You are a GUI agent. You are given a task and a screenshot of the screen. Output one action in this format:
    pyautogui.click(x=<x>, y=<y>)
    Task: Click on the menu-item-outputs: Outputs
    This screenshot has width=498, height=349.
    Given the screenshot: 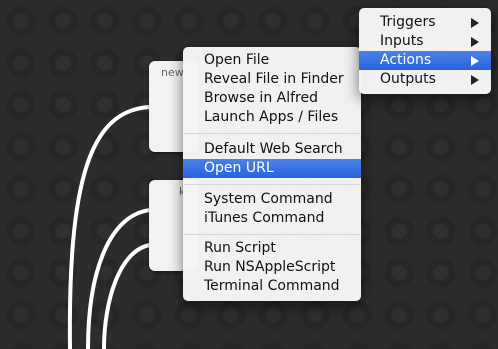 What is the action you would take?
    pyautogui.click(x=425, y=79)
    